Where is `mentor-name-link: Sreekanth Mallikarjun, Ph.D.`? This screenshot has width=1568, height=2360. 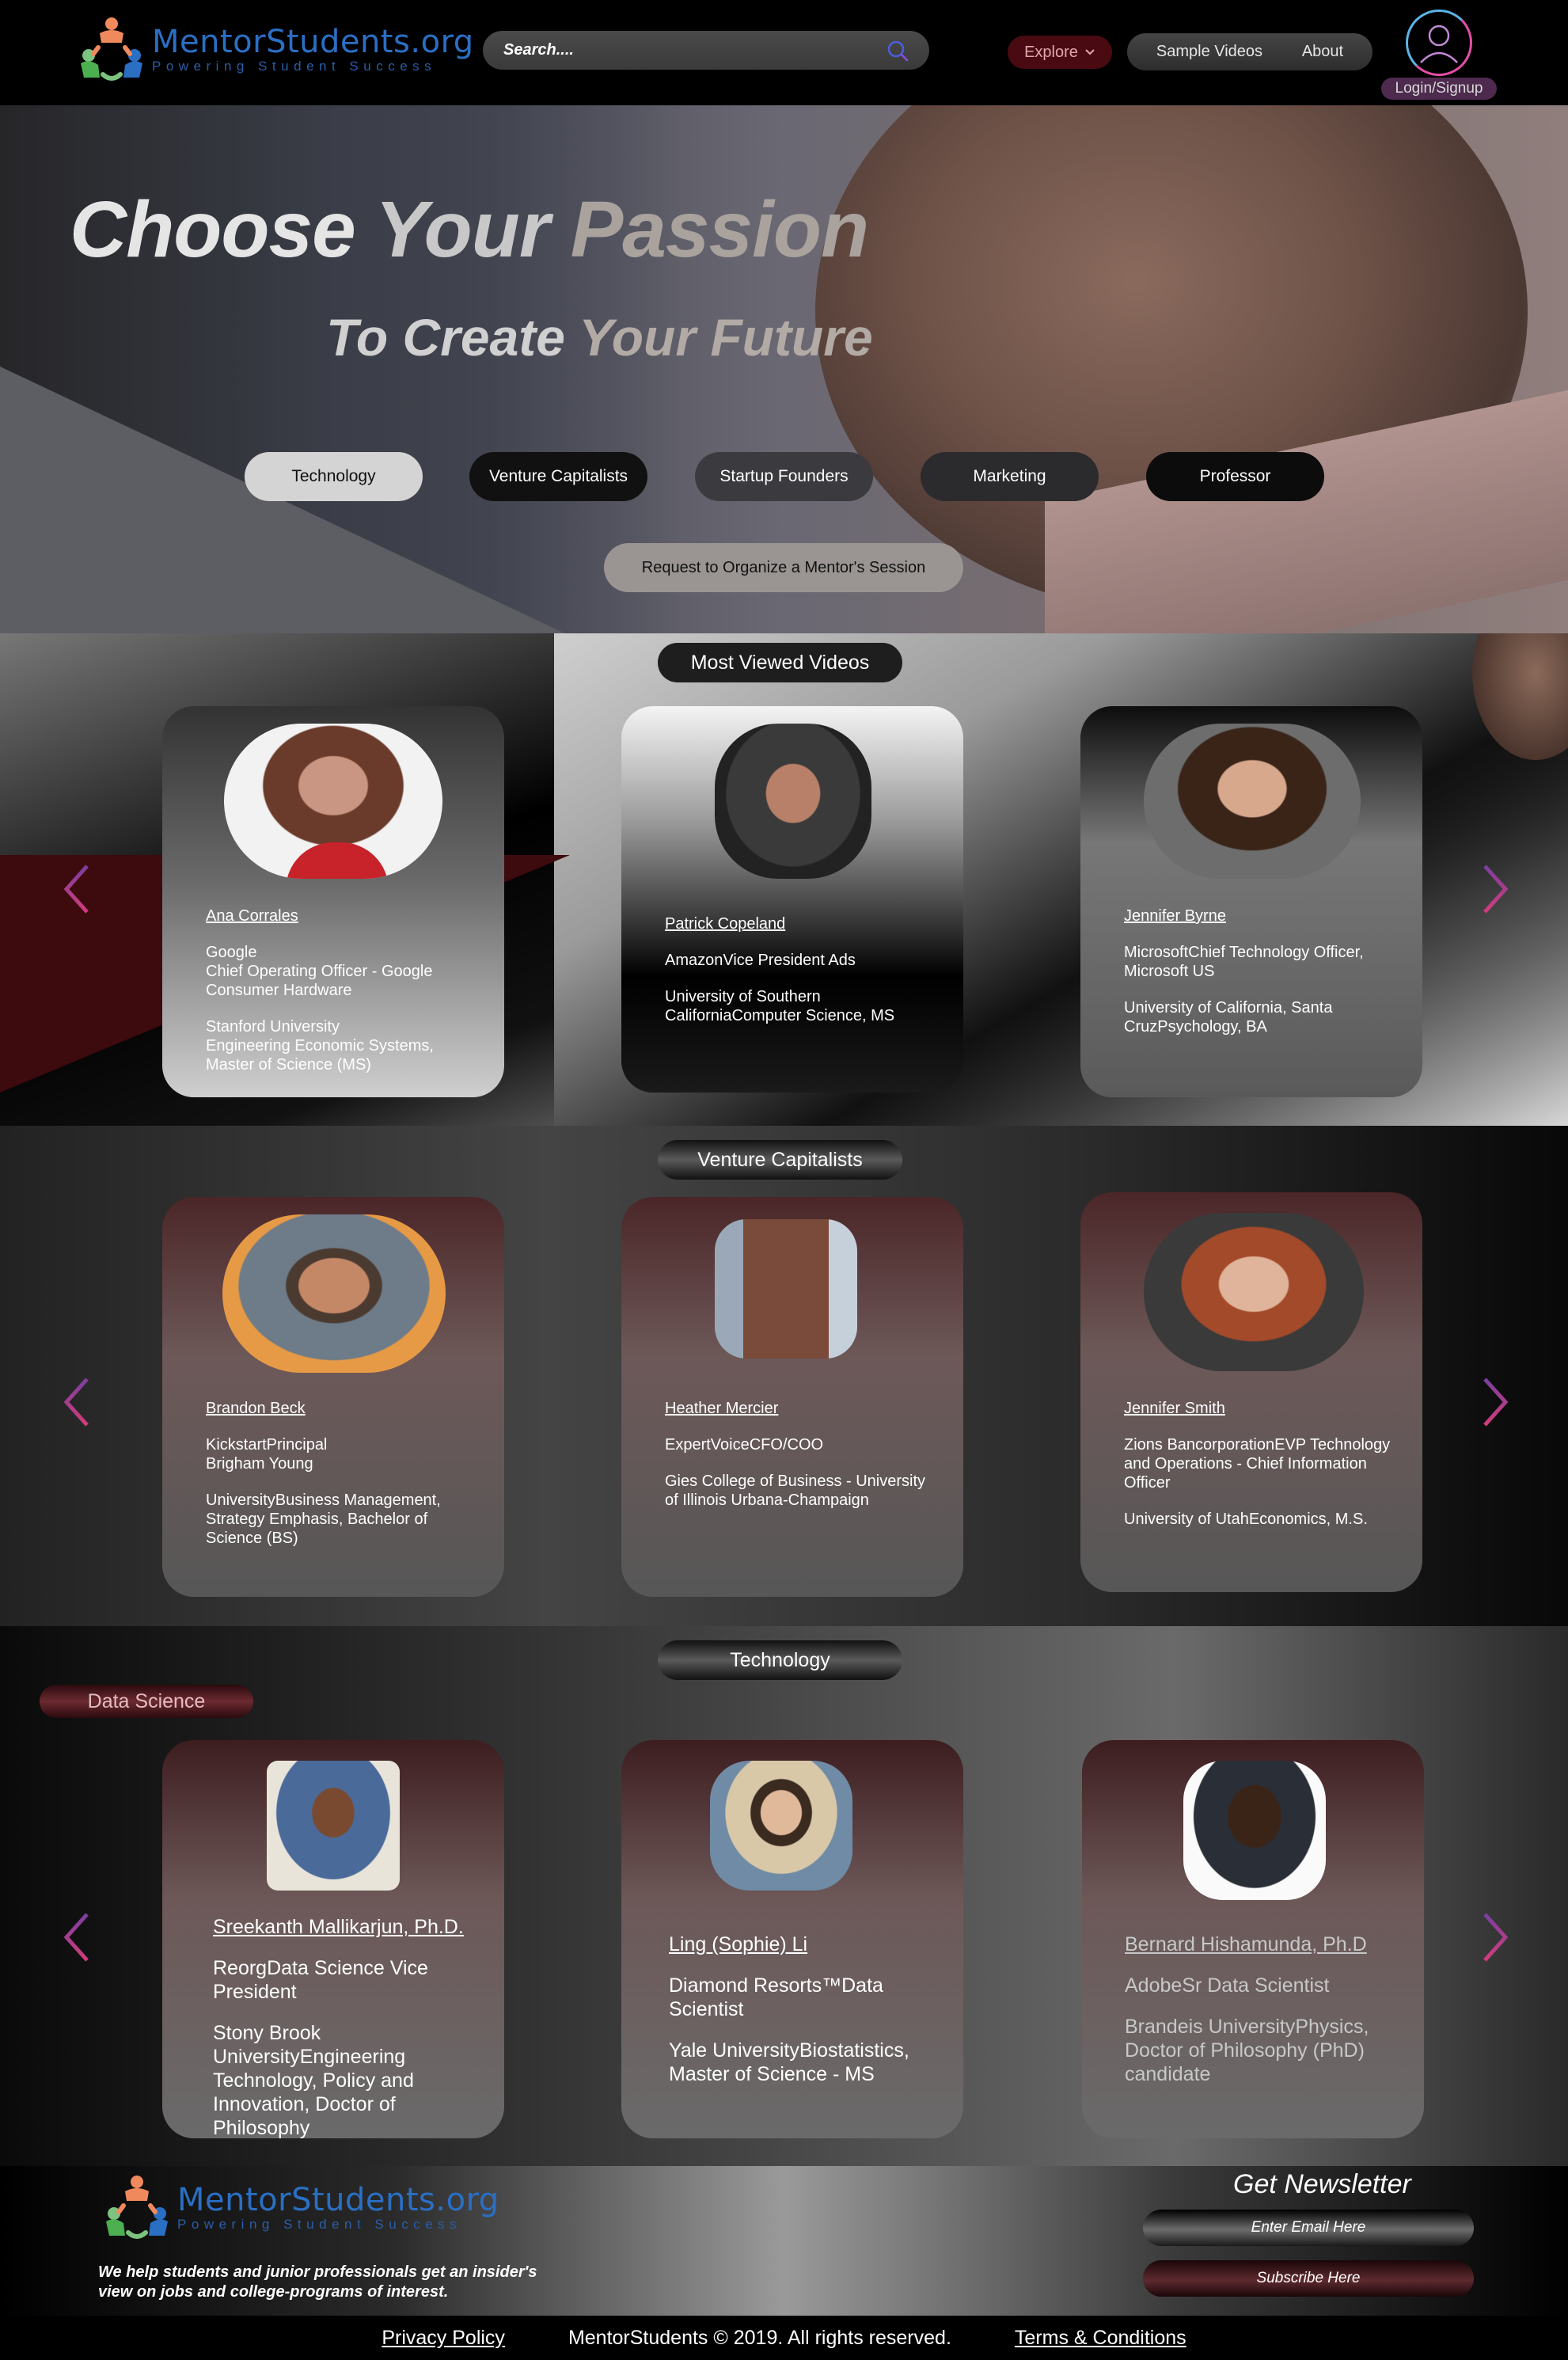
mentor-name-link: Sreekanth Mallikarjun, Ph.D. is located at coordinates (346, 1927).